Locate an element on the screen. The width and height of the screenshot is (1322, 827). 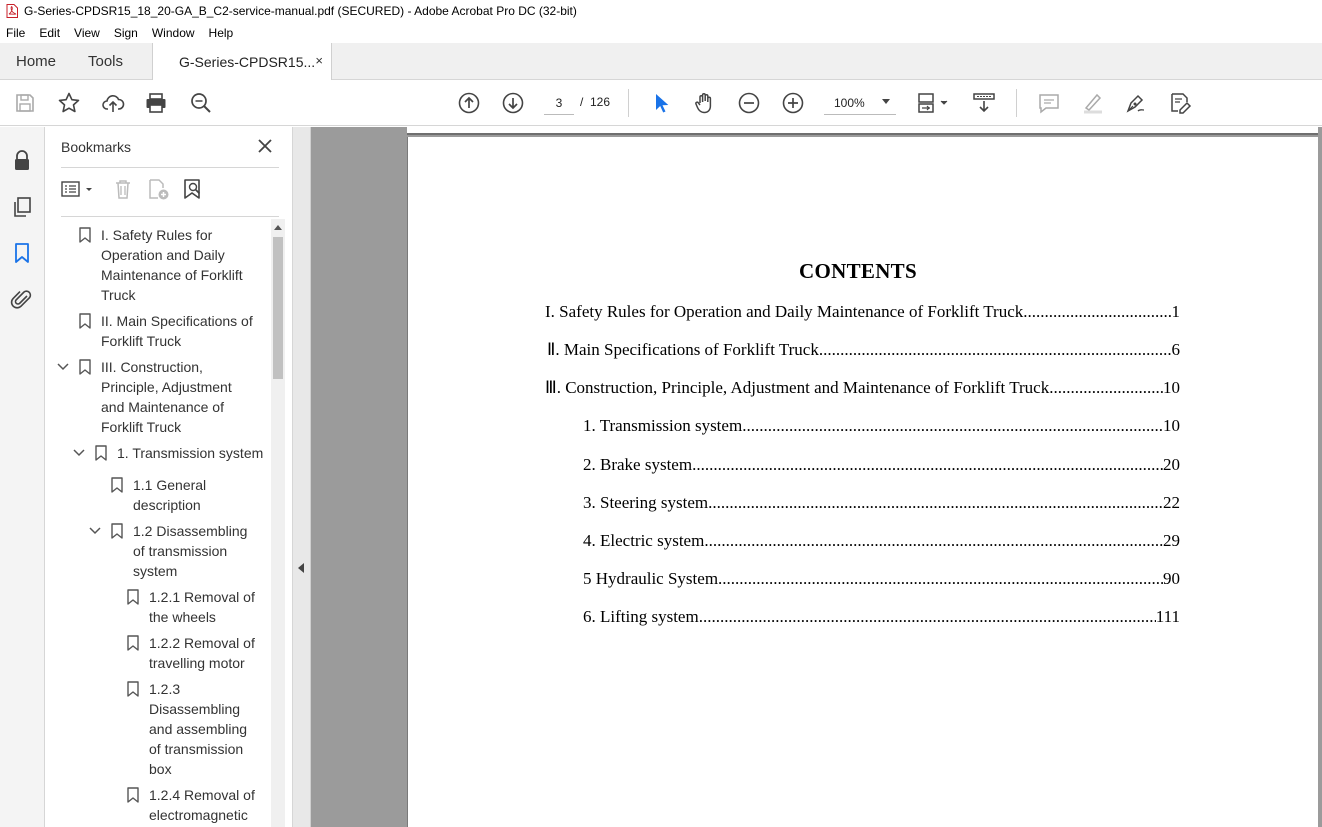
print-icon is located at coordinates (156, 103).